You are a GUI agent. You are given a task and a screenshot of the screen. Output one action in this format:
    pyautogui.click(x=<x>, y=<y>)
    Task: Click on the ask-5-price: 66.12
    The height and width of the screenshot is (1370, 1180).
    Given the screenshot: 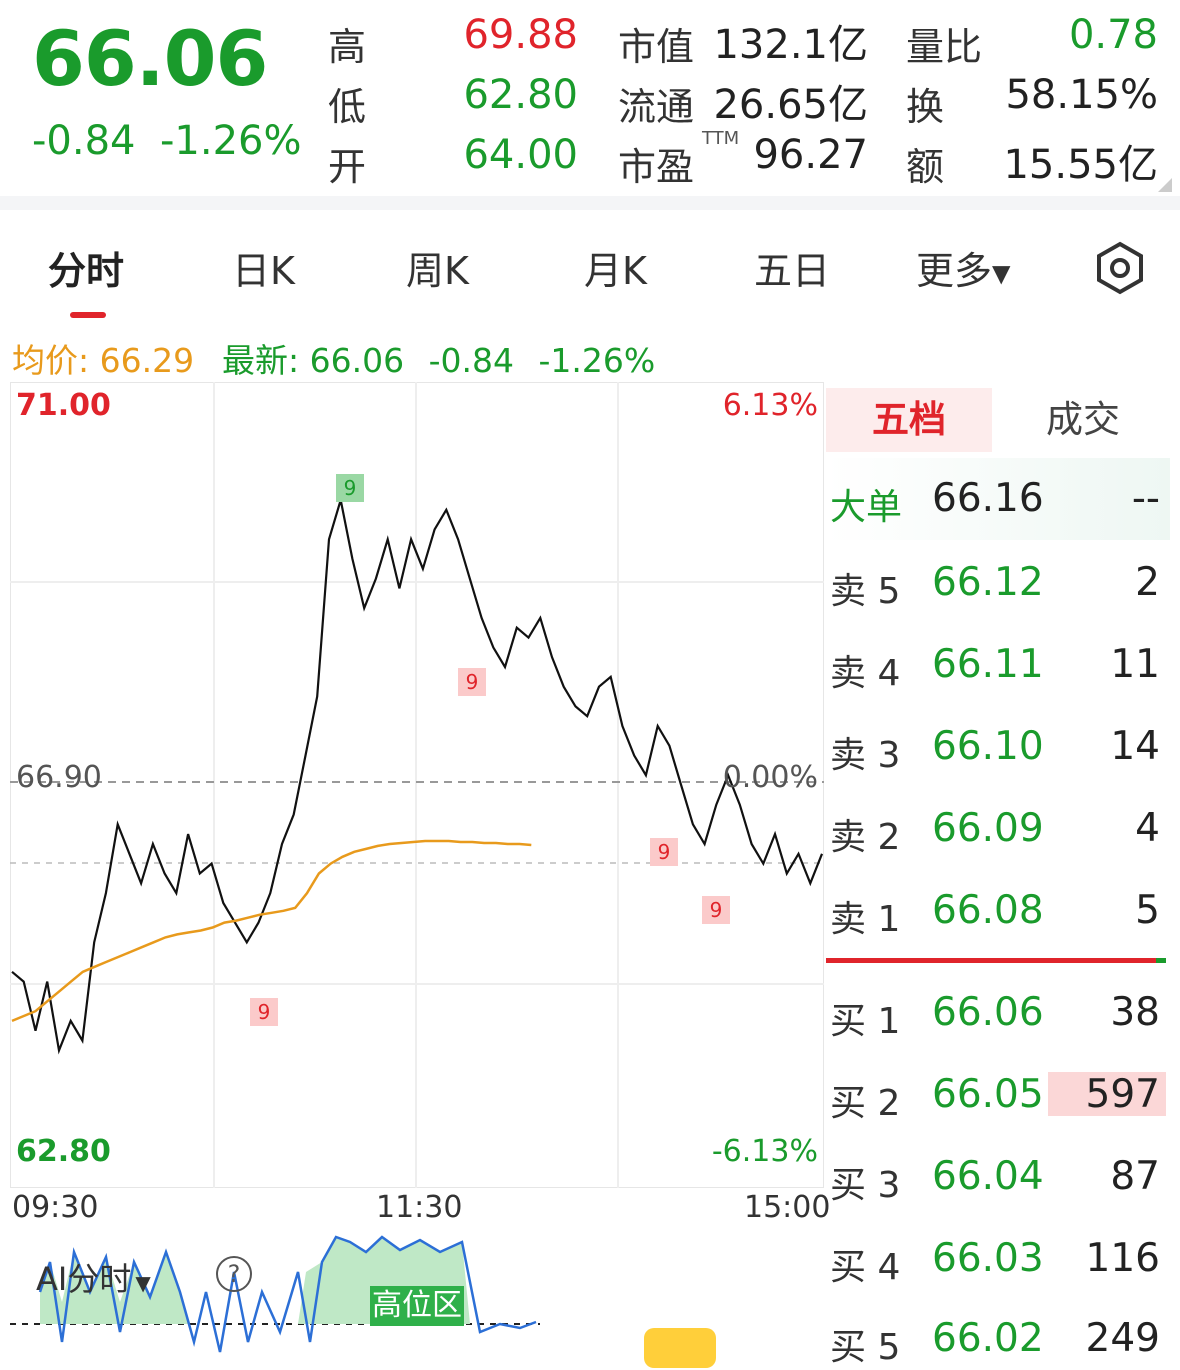 What is the action you would take?
    pyautogui.click(x=988, y=582)
    